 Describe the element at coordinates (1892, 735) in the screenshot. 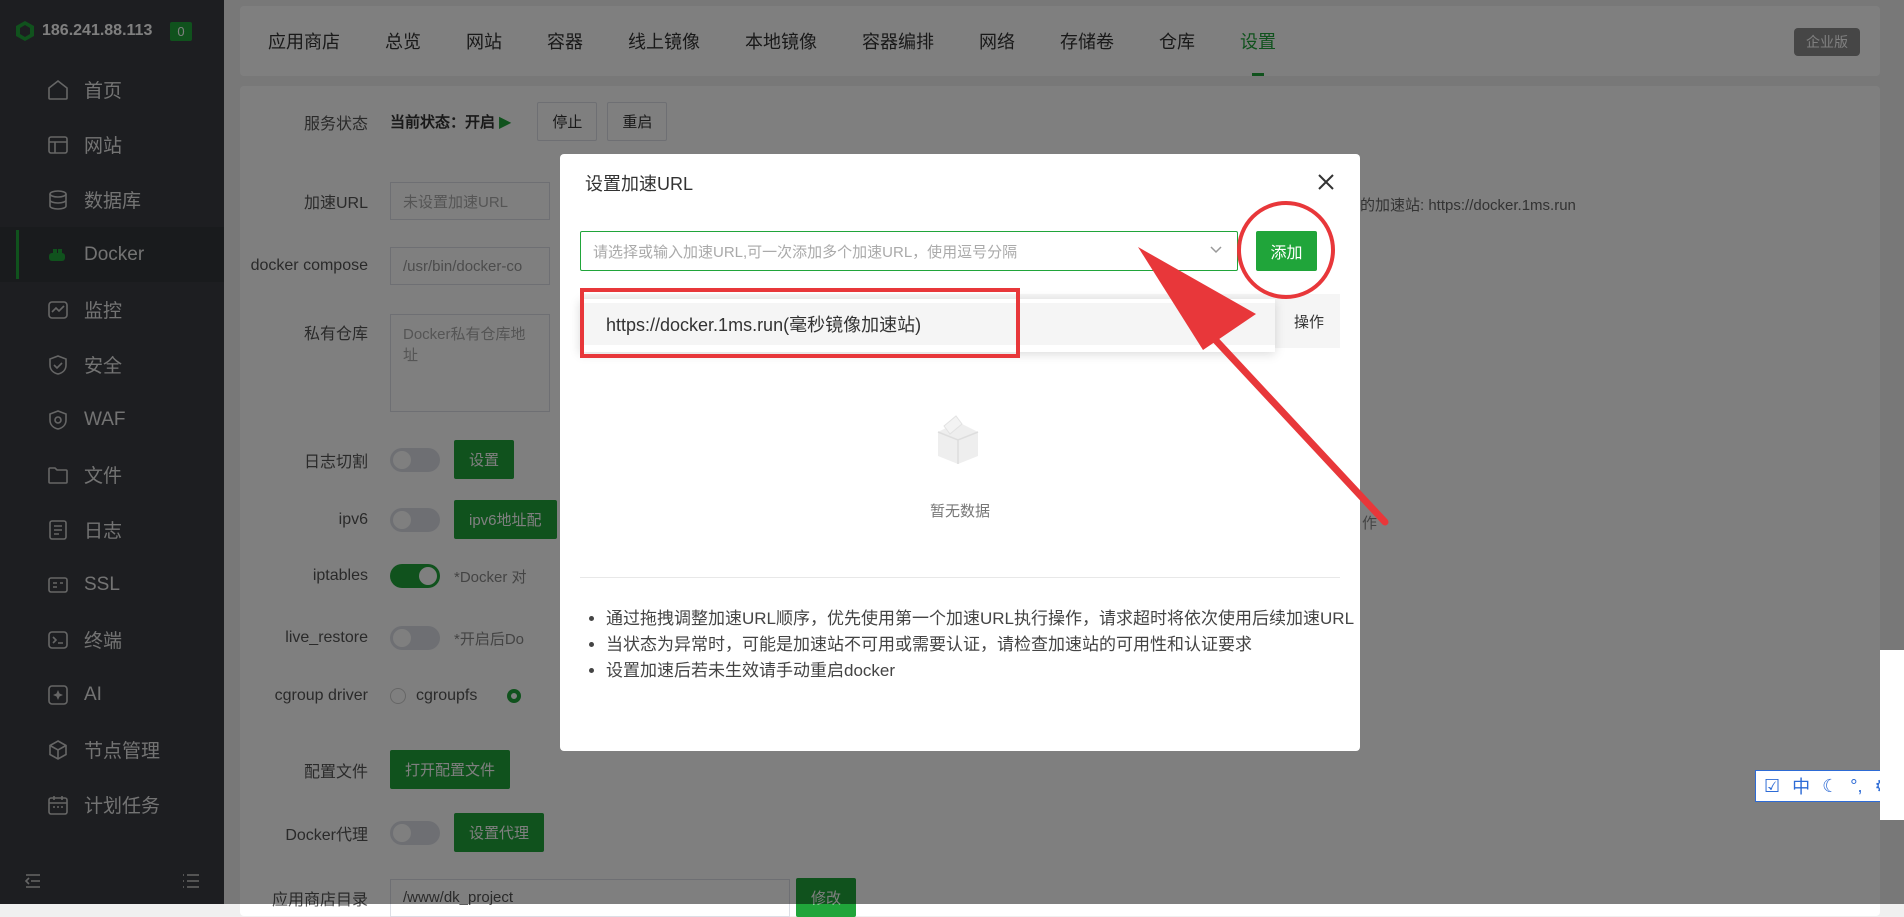

I see `ai-assistant-side` at that location.